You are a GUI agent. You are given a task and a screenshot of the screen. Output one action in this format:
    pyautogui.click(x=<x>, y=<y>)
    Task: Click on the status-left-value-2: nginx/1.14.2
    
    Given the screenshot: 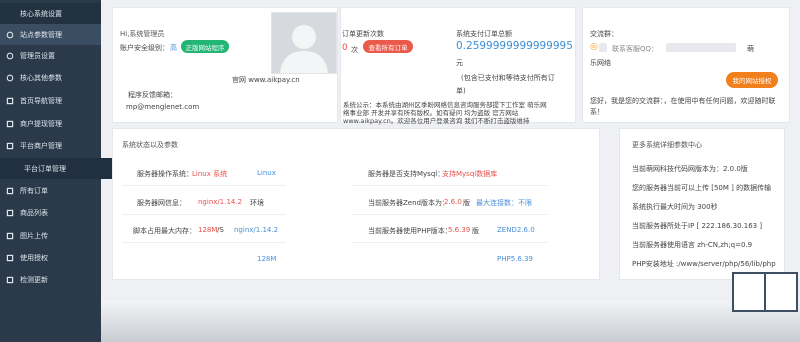 What is the action you would take?
    pyautogui.click(x=220, y=202)
    